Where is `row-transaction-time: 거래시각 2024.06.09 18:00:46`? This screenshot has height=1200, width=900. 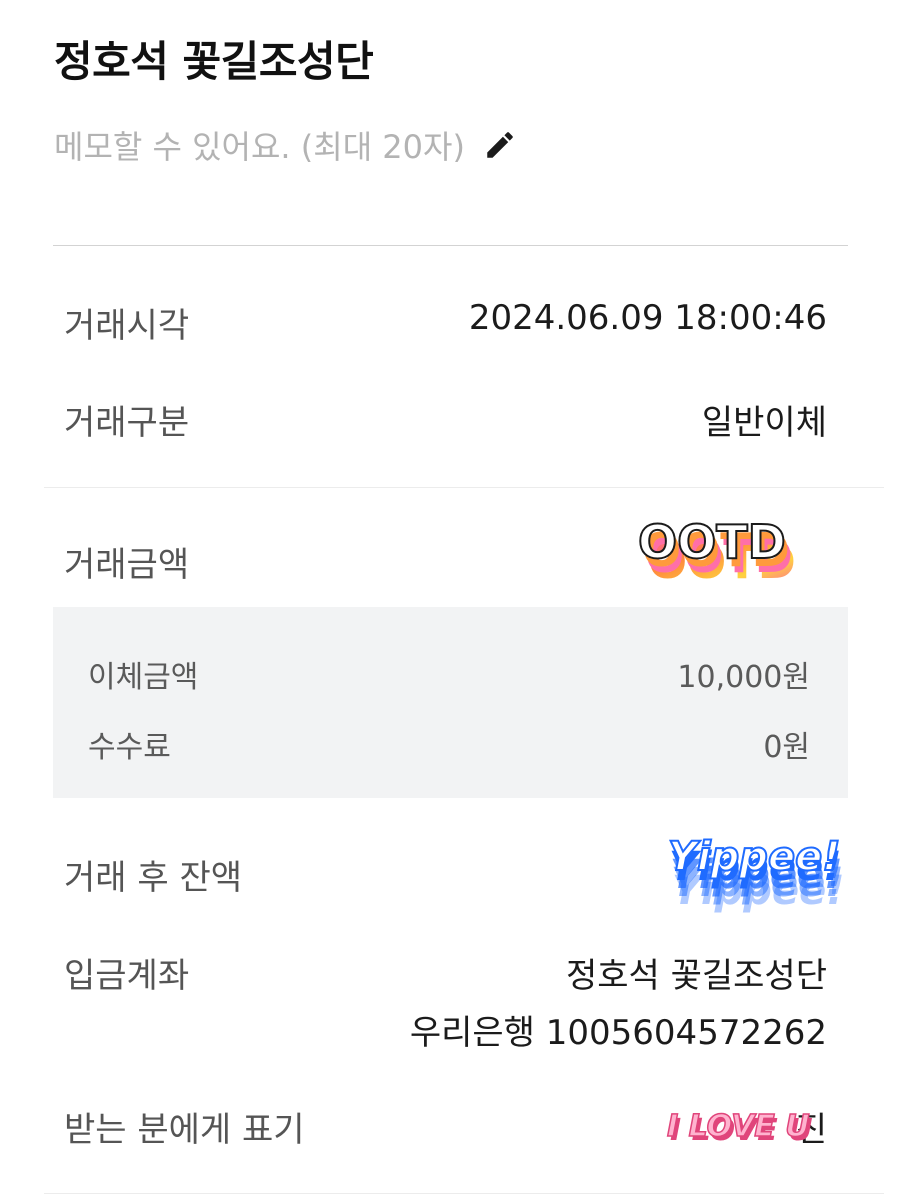
row-transaction-time: 거래시각 2024.06.09 18:00:46 is located at coordinates (445, 322).